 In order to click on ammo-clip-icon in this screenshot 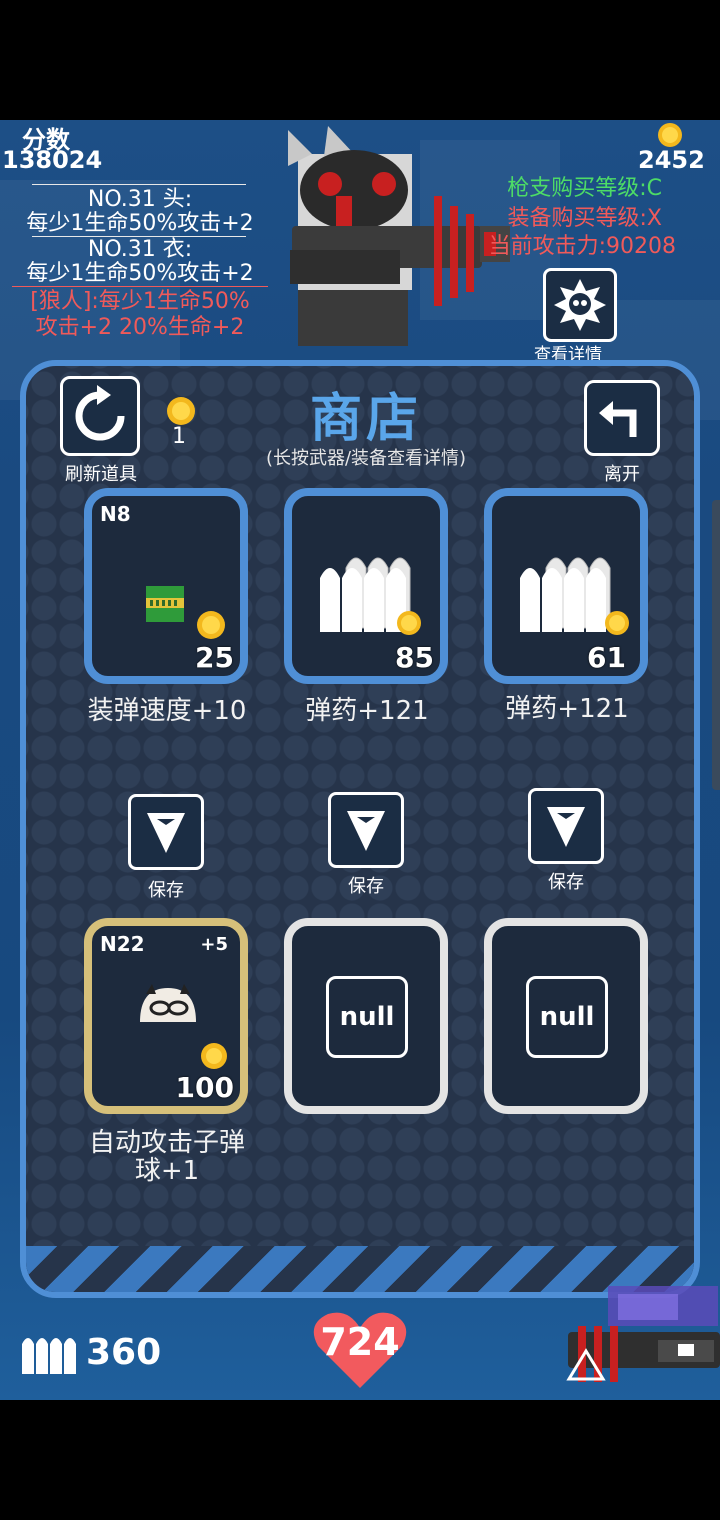, I will do `click(165, 604)`.